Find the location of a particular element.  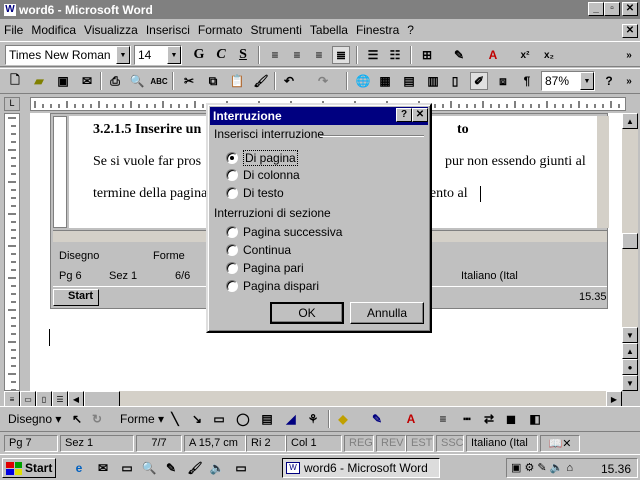

next-page-button: ▼ is located at coordinates (630, 383).